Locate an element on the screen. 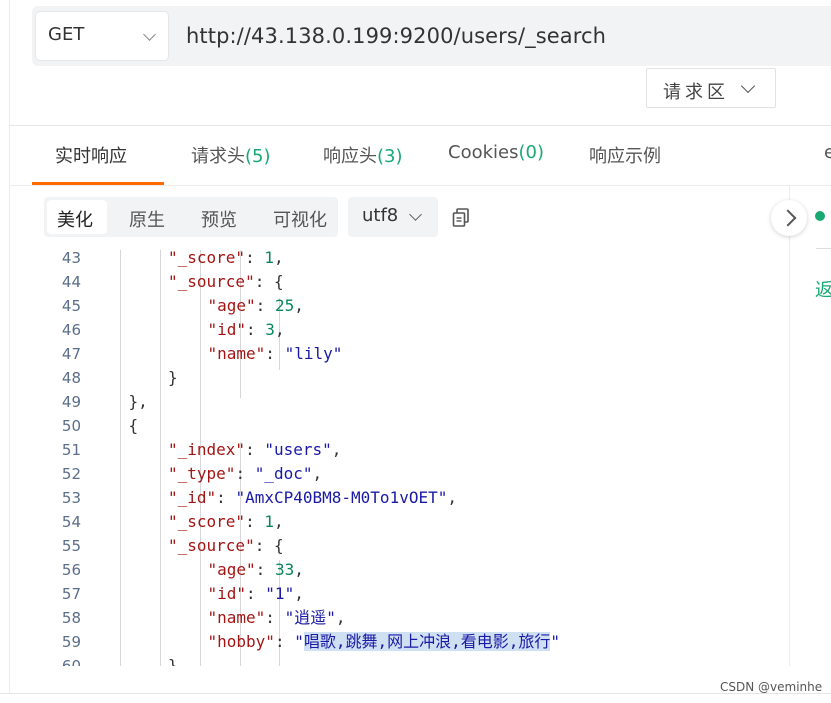 The image size is (831, 703). json-key: "_source" is located at coordinates (211, 545).